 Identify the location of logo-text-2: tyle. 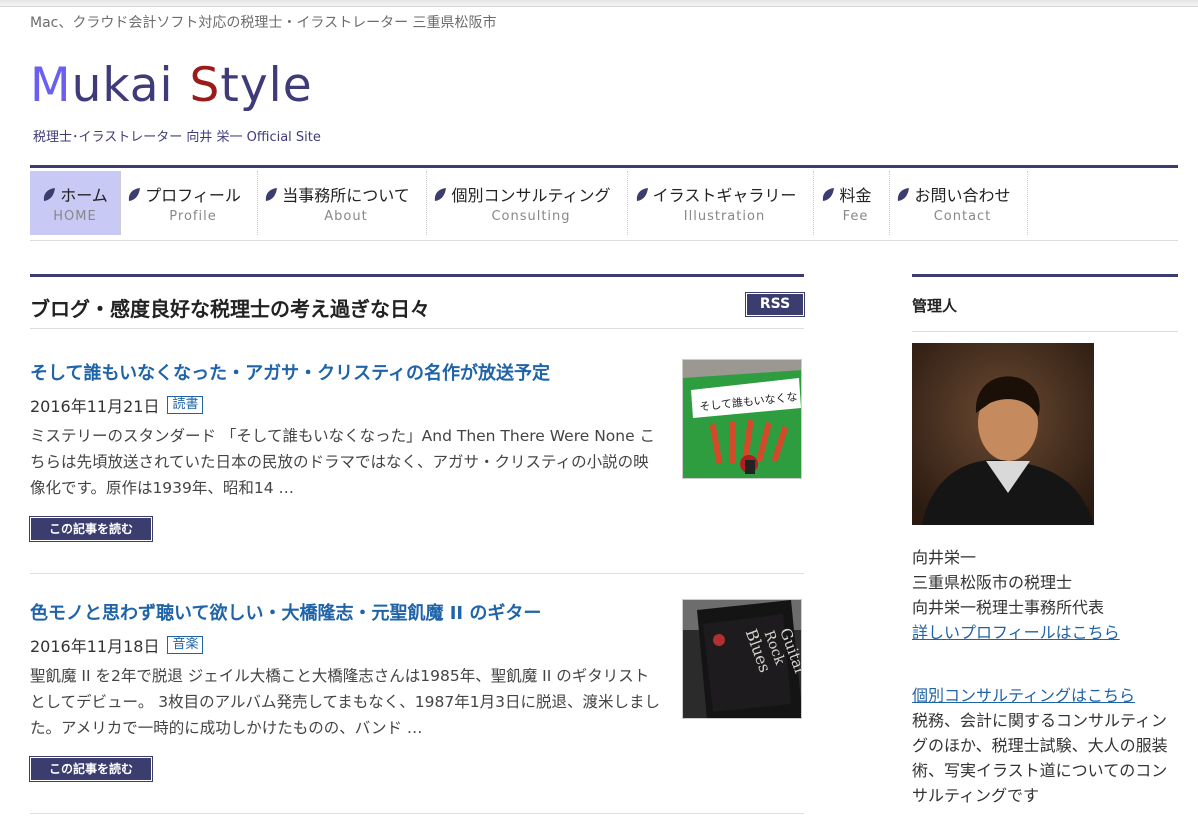
(266, 85).